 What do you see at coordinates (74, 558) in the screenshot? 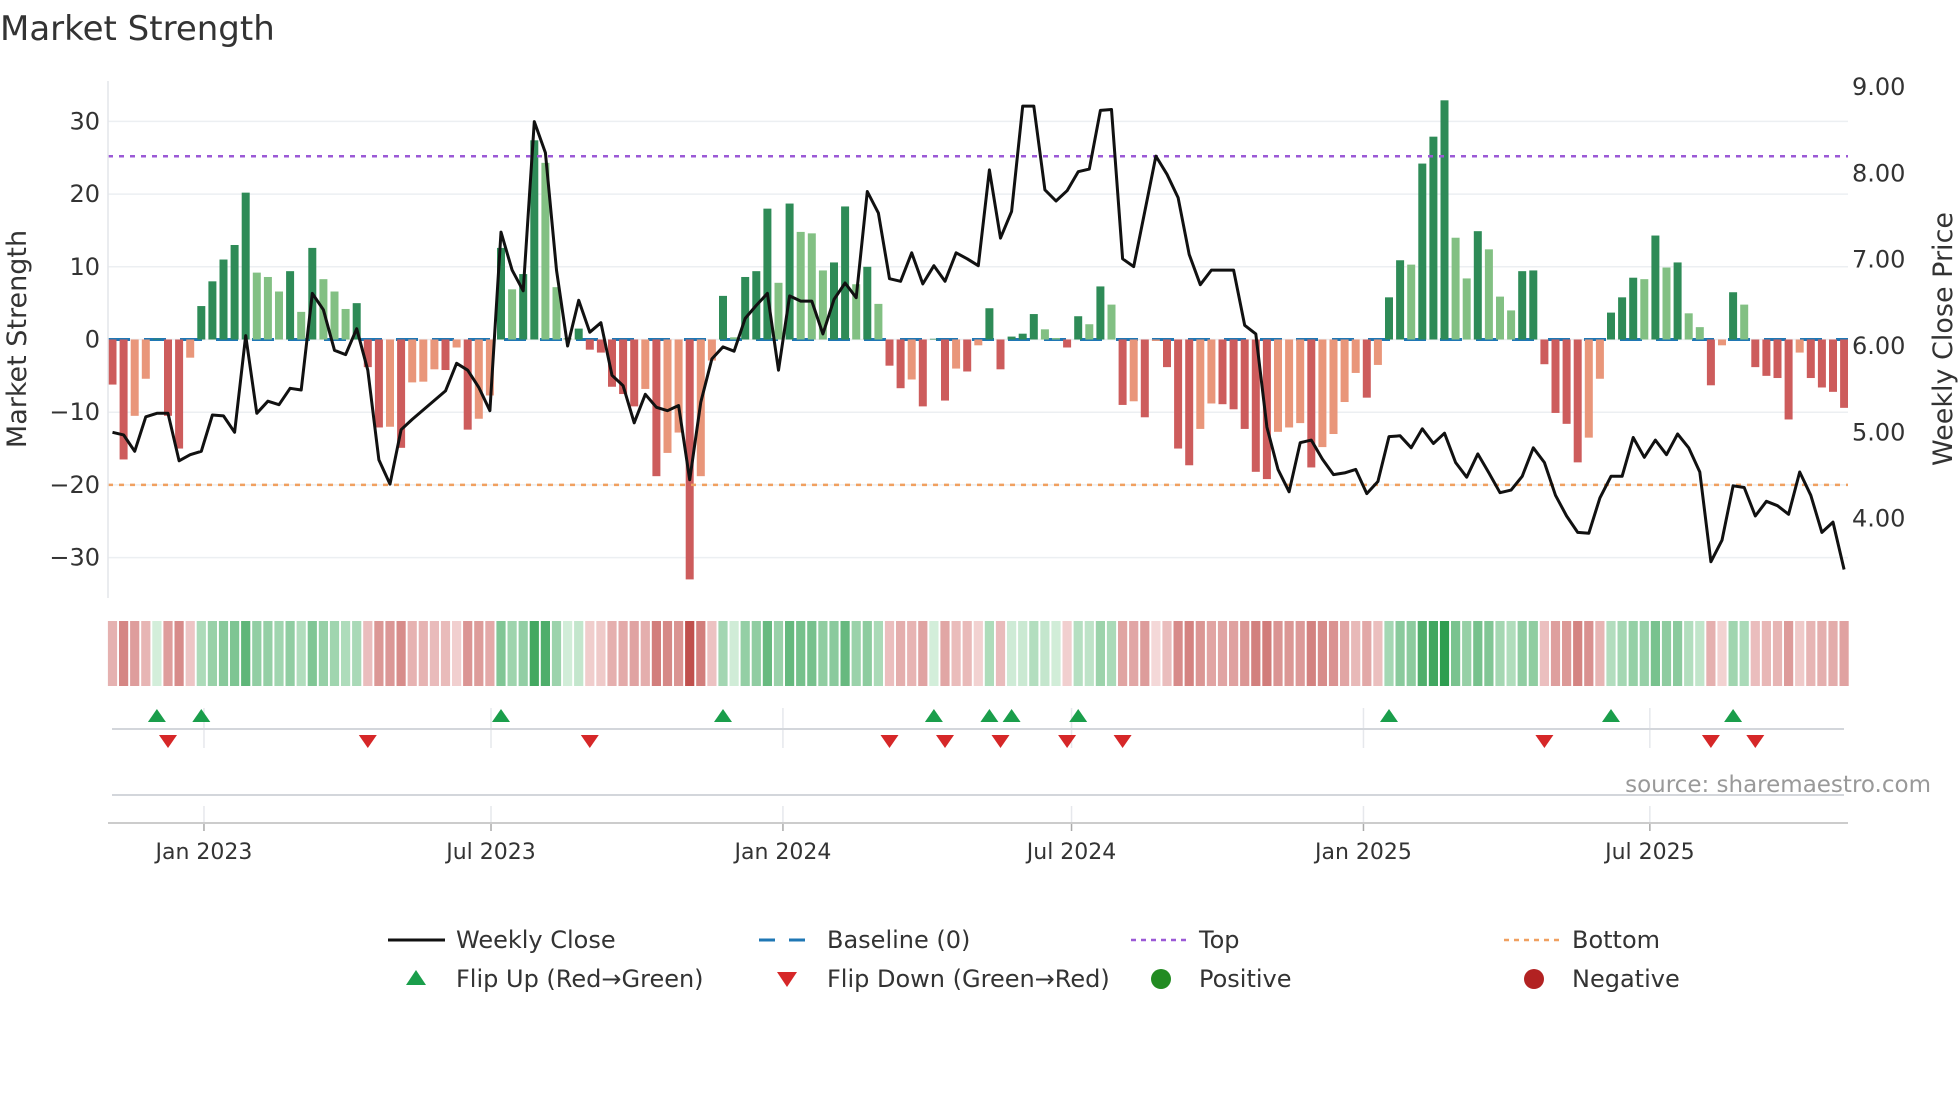
I see `y-tick-label-left: −30` at bounding box center [74, 558].